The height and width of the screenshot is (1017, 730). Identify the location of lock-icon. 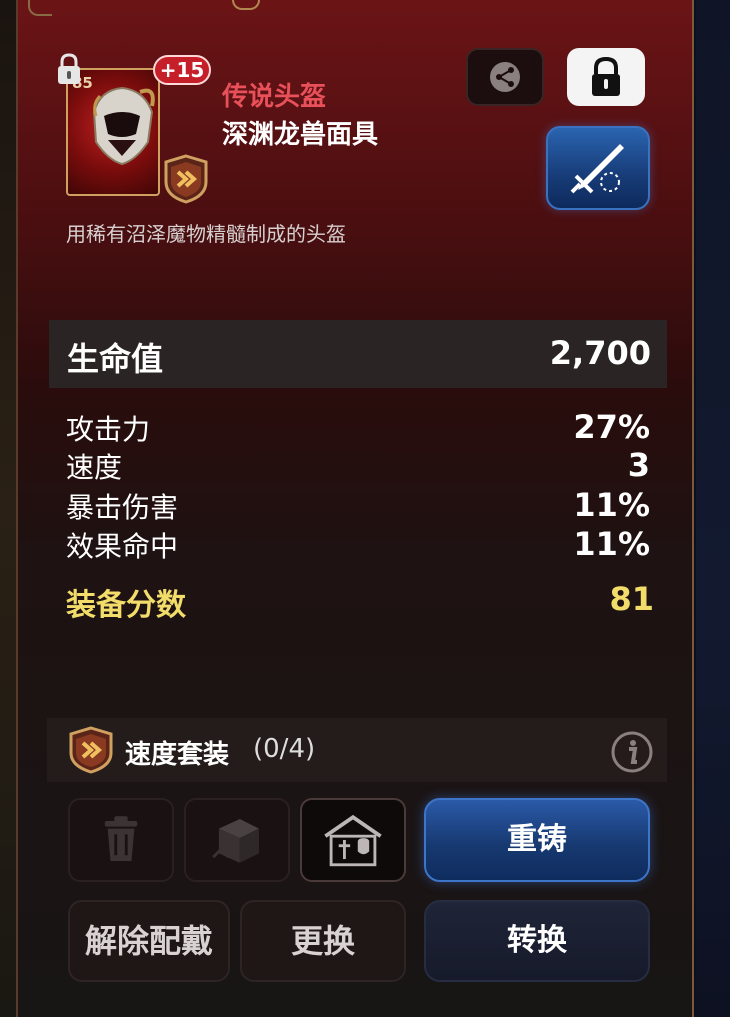
(606, 76).